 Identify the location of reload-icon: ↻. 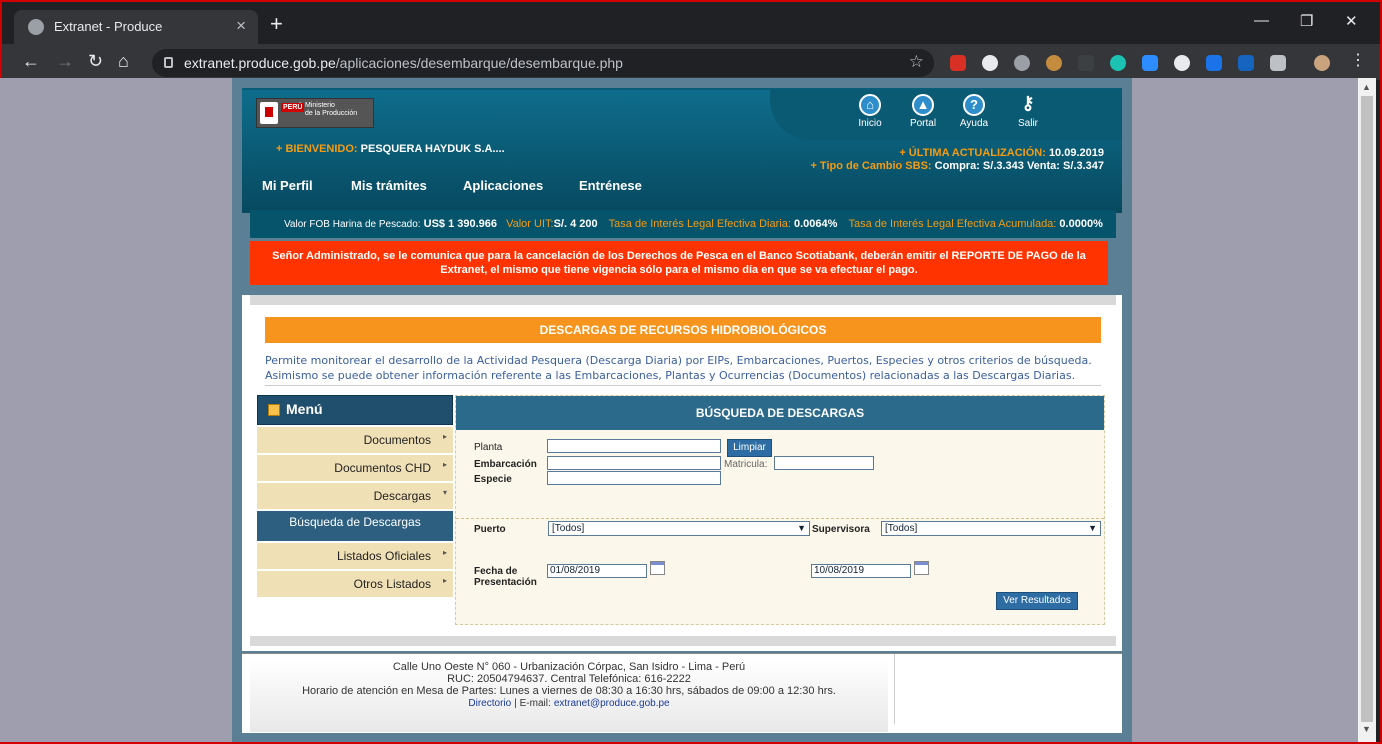
(95, 61).